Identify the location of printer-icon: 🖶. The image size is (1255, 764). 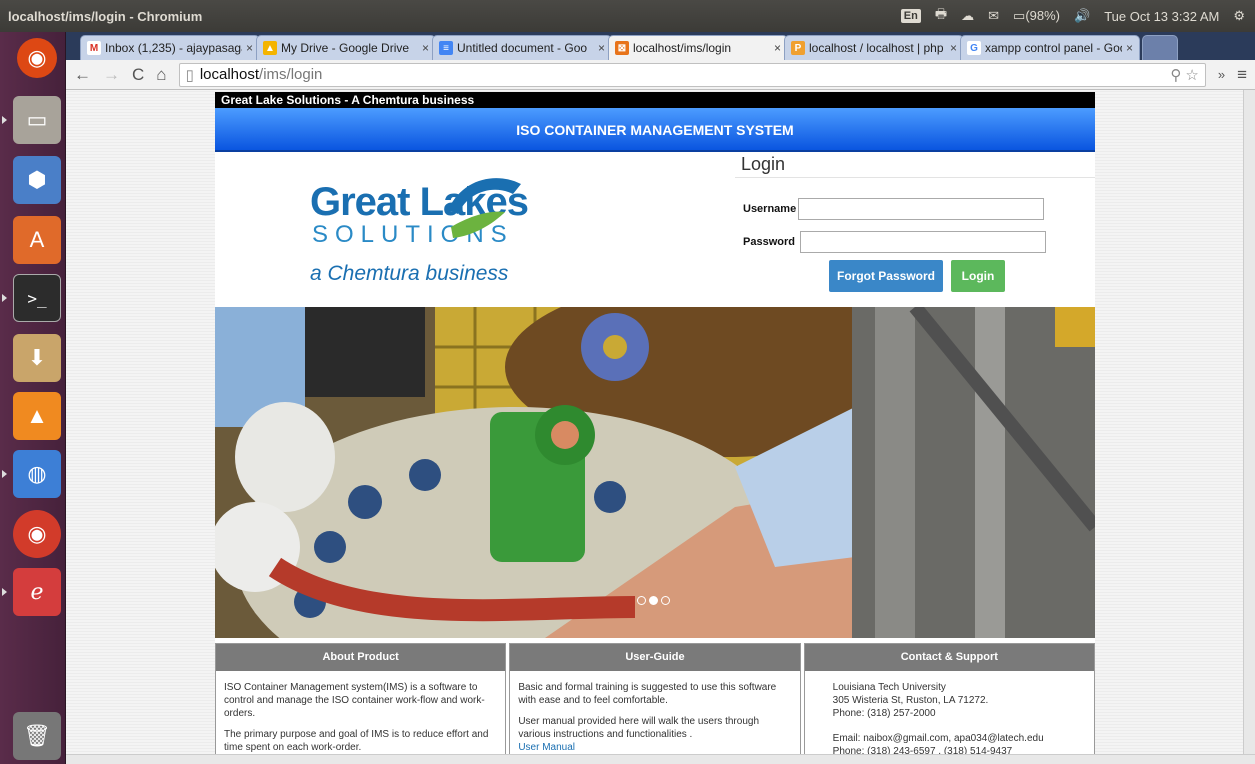
(941, 16).